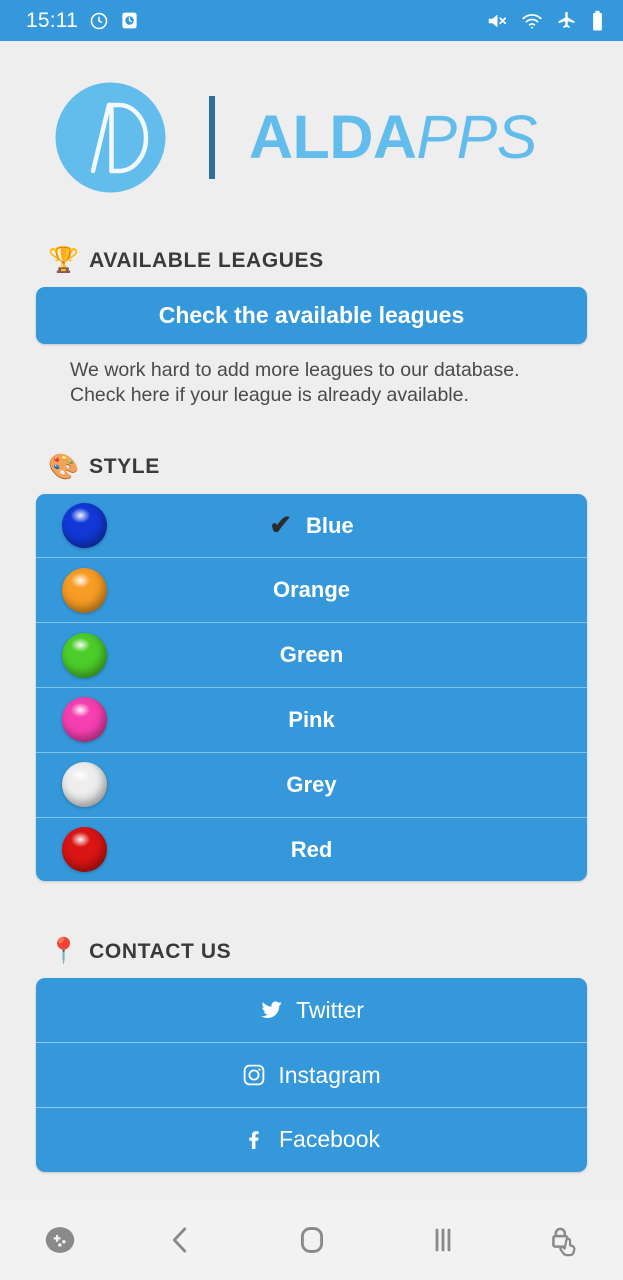  I want to click on contact-link-facebook: Facebook, so click(311, 1140).